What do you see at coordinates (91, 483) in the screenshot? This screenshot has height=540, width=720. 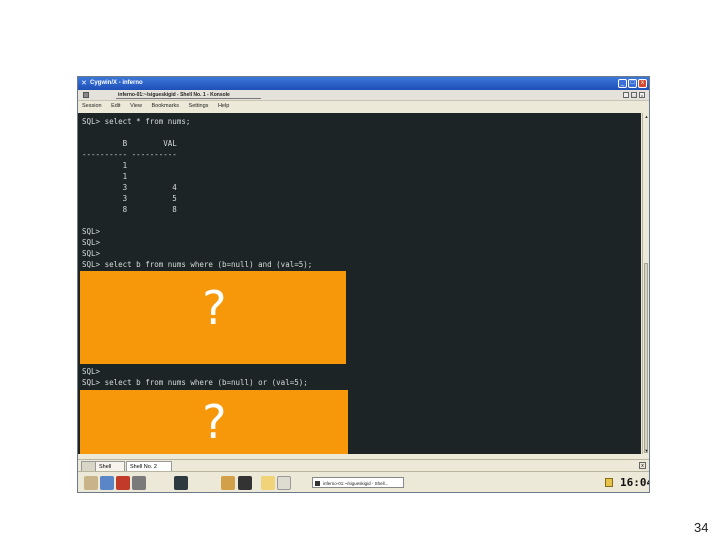 I see `kde-menu-icon` at bounding box center [91, 483].